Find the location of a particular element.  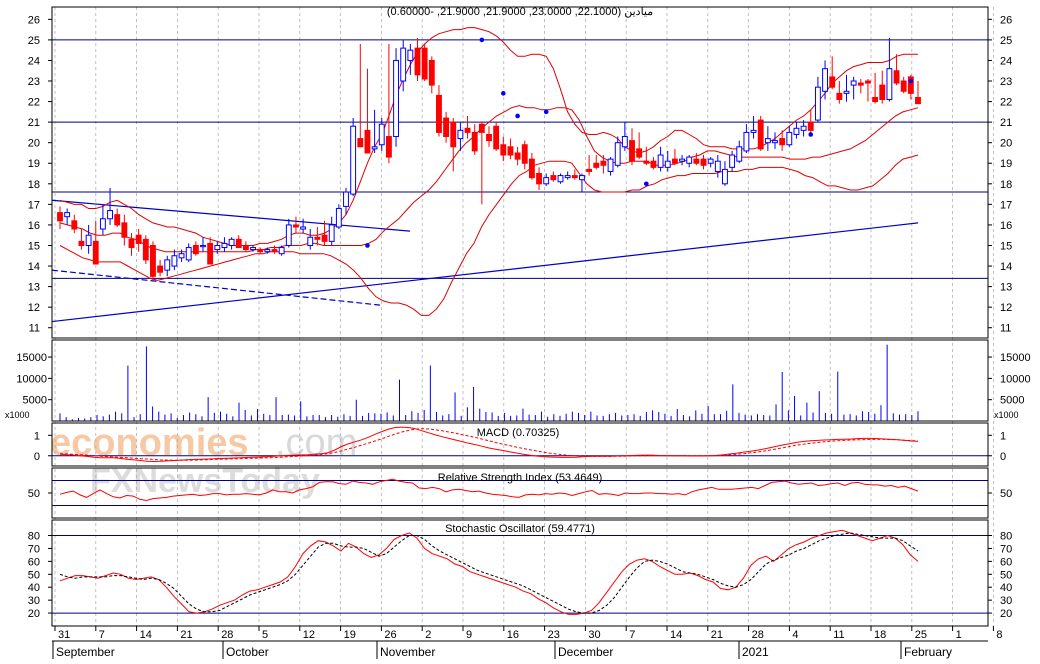

trend-line-lower is located at coordinates (216, 287).